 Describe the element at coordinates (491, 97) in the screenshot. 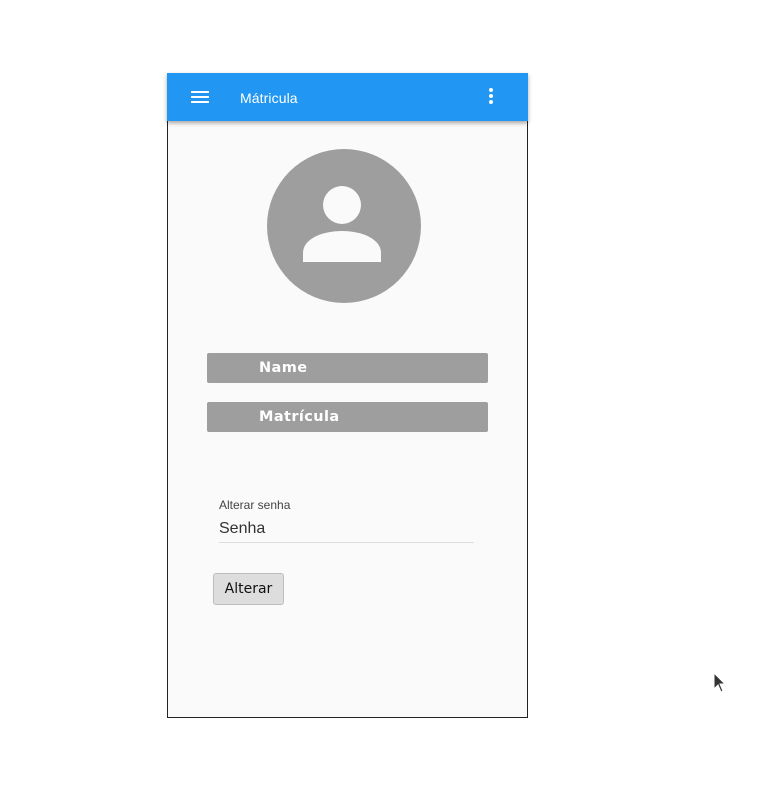

I see `more-vert-icon` at that location.